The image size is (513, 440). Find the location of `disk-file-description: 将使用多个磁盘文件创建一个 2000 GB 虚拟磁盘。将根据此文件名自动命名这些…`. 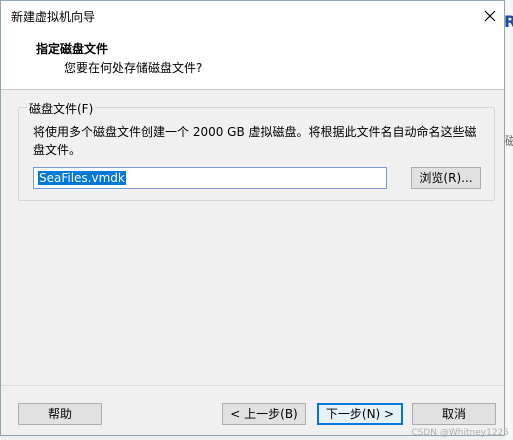

disk-file-description: 将使用多个磁盘文件创建一个 2000 GB 虚拟磁盘。将根据此文件名自动命名这些… is located at coordinates (255, 141).